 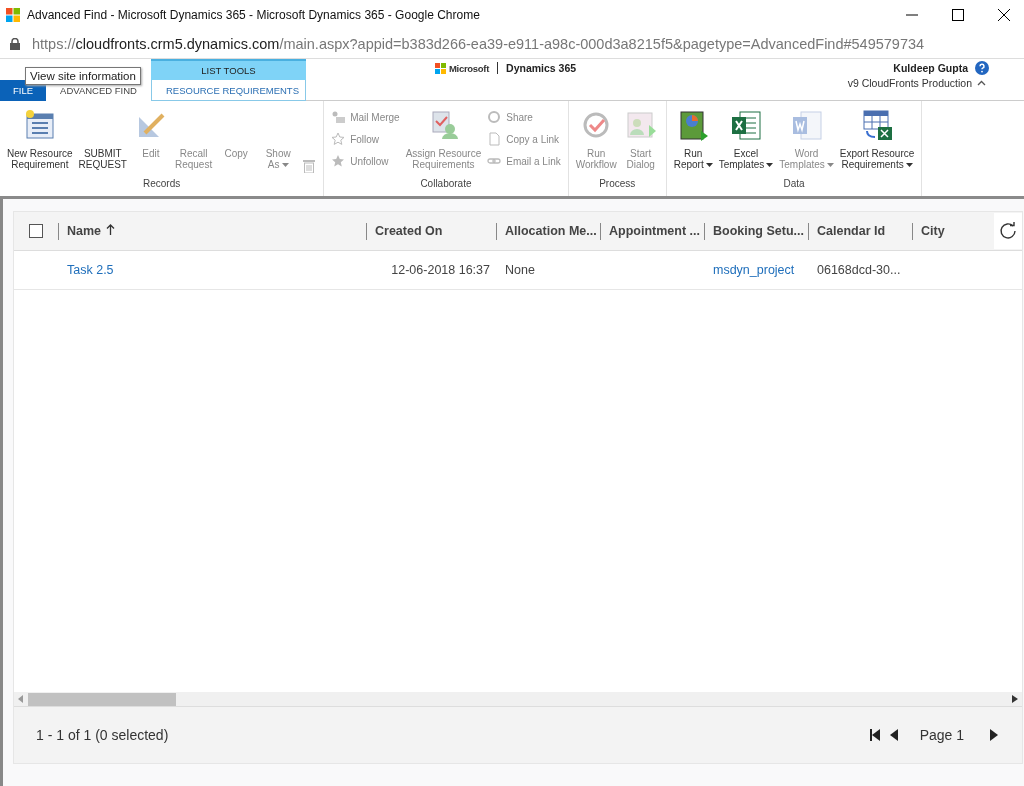 I want to click on column-header: Name, so click(x=212, y=231).